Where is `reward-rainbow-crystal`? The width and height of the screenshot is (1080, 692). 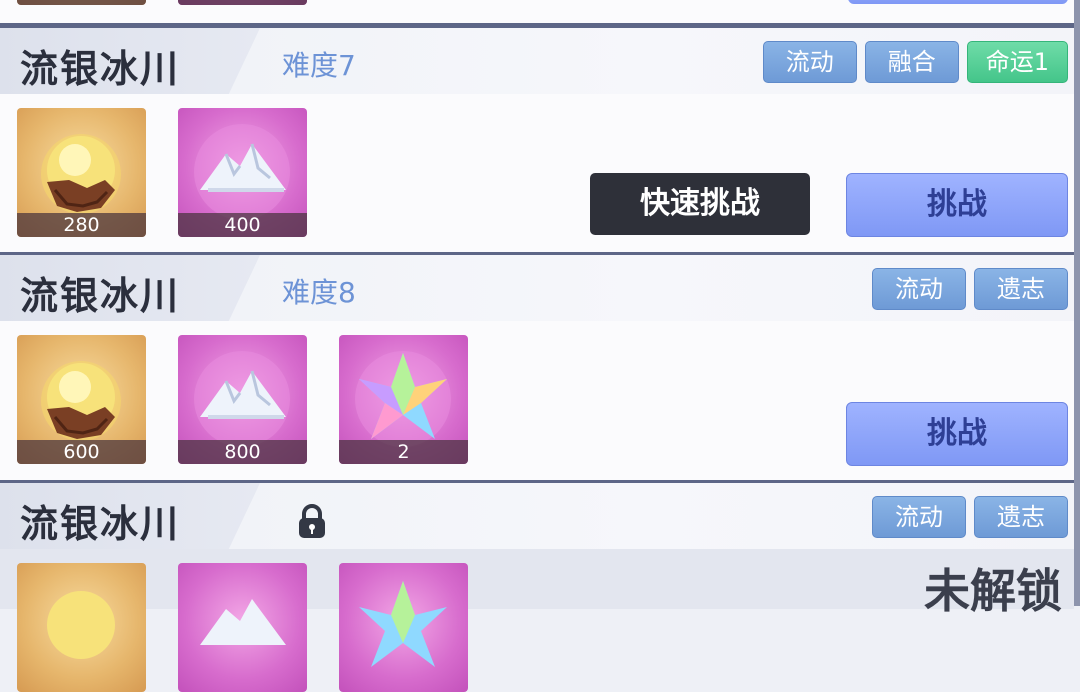 reward-rainbow-crystal is located at coordinates (403, 627).